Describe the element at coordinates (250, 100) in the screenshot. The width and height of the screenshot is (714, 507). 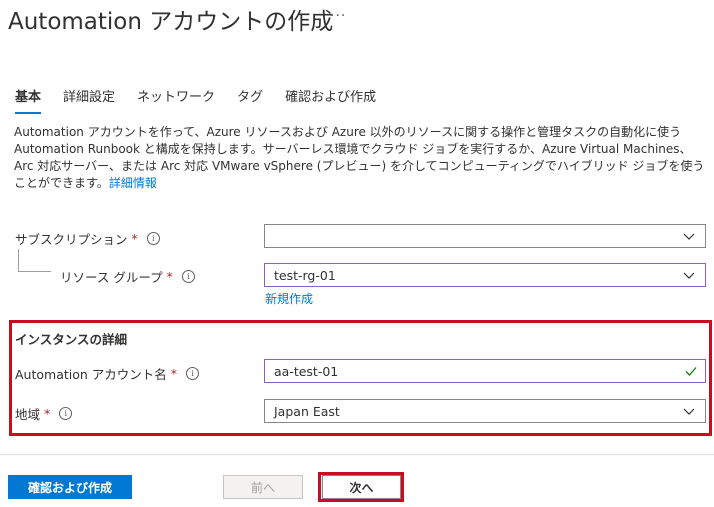
I see `tab-tags: タグ` at that location.